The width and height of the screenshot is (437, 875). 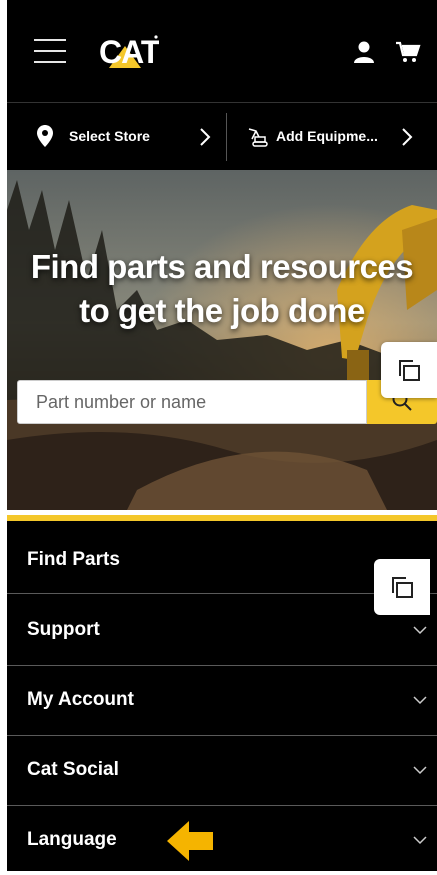 What do you see at coordinates (222, 266) in the screenshot?
I see `hero-headline-line1: Find parts and resources` at bounding box center [222, 266].